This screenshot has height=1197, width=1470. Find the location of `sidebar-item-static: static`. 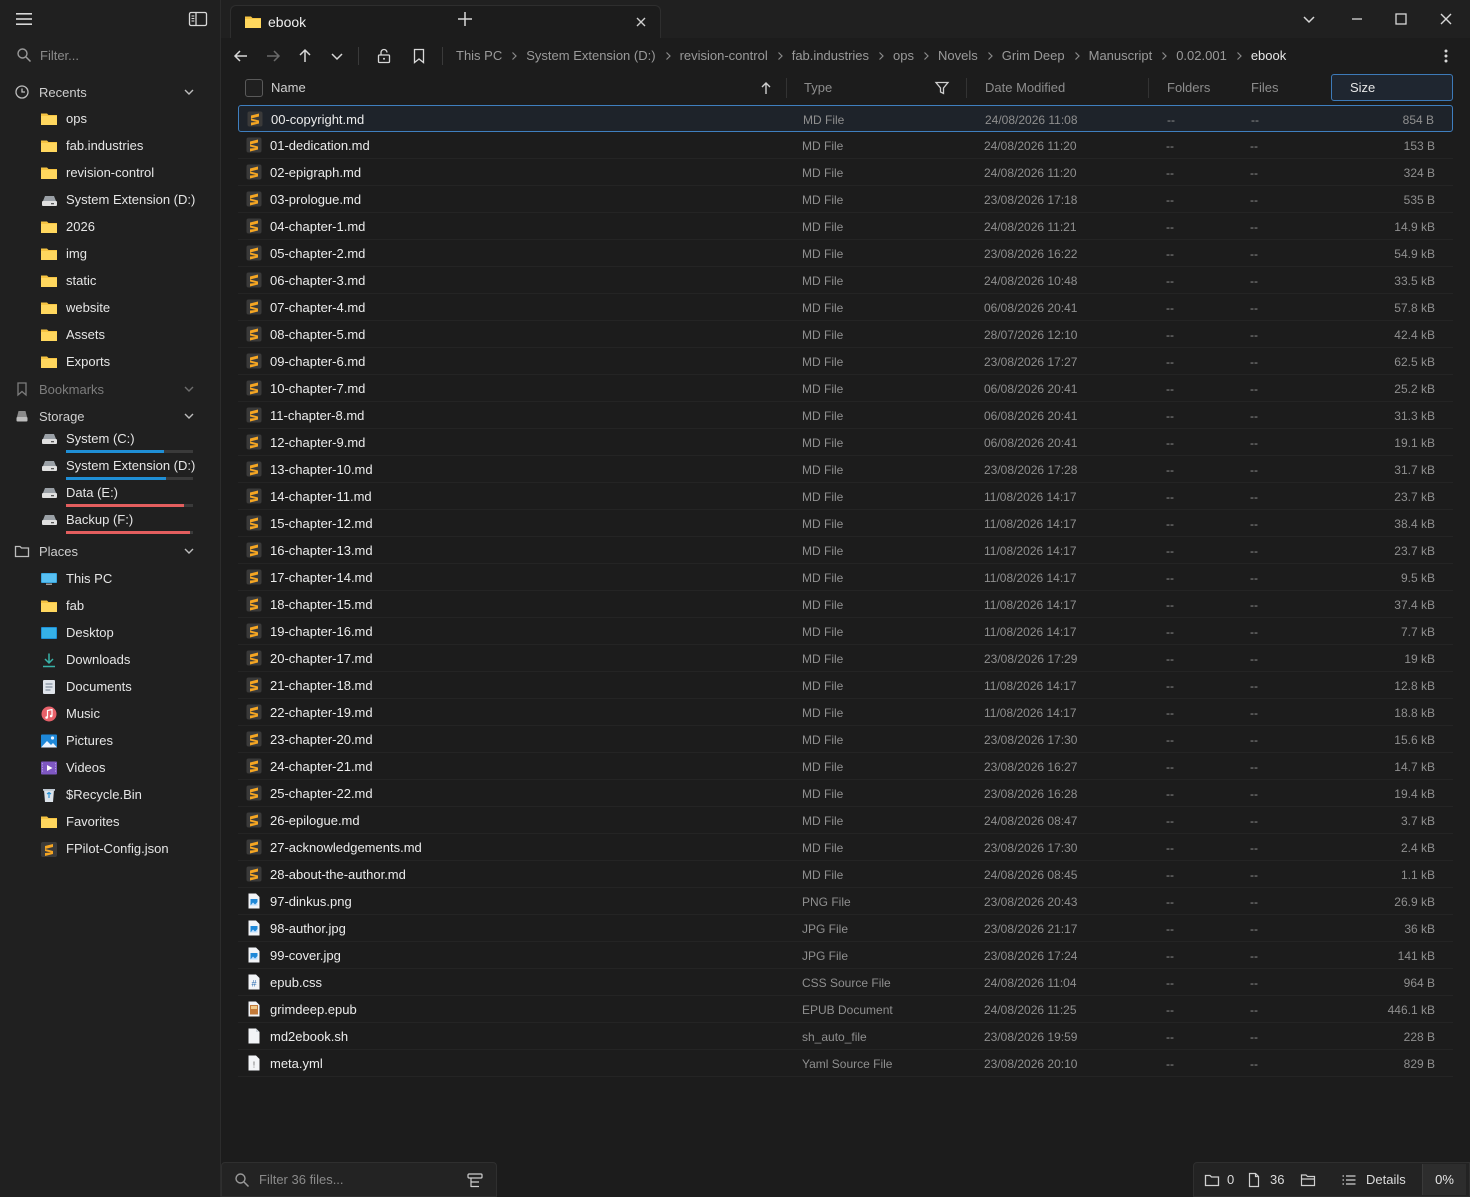

sidebar-item-static: static is located at coordinates (110, 280).